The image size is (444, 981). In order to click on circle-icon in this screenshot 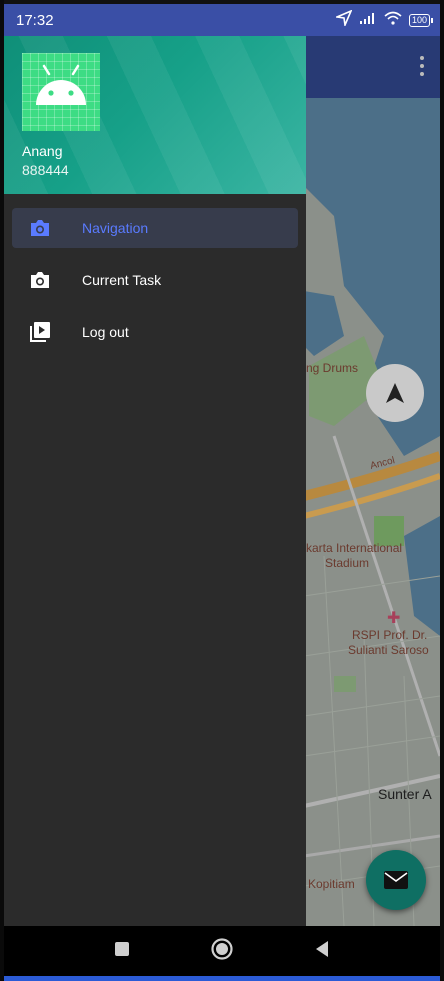, I will do `click(222, 948)`.